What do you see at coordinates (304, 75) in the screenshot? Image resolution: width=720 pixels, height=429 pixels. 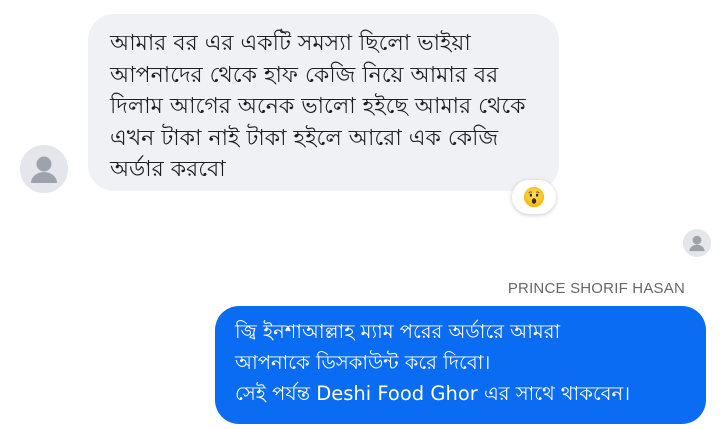 I see `message-line: আপনাদের থেকে হাফ কেজি নিয়ে আমার বর` at bounding box center [304, 75].